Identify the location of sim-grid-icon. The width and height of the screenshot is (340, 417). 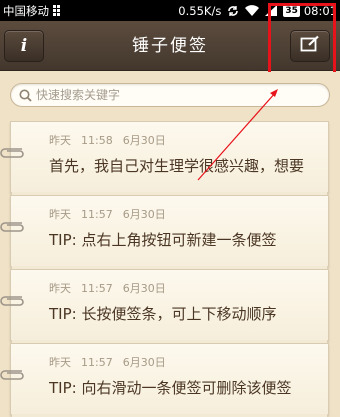
(58, 10).